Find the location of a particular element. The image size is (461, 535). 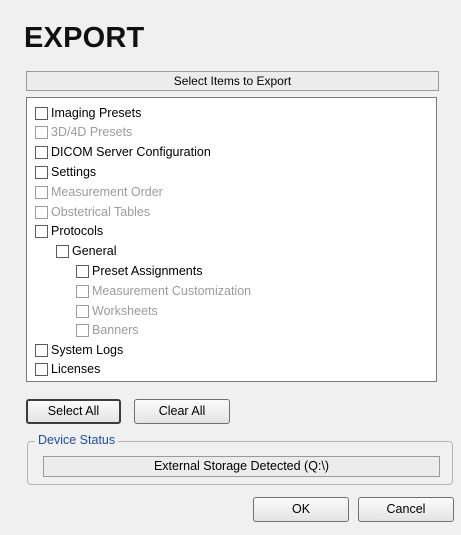

list-item-imaging-presets: Imaging Presets is located at coordinates (88, 113).